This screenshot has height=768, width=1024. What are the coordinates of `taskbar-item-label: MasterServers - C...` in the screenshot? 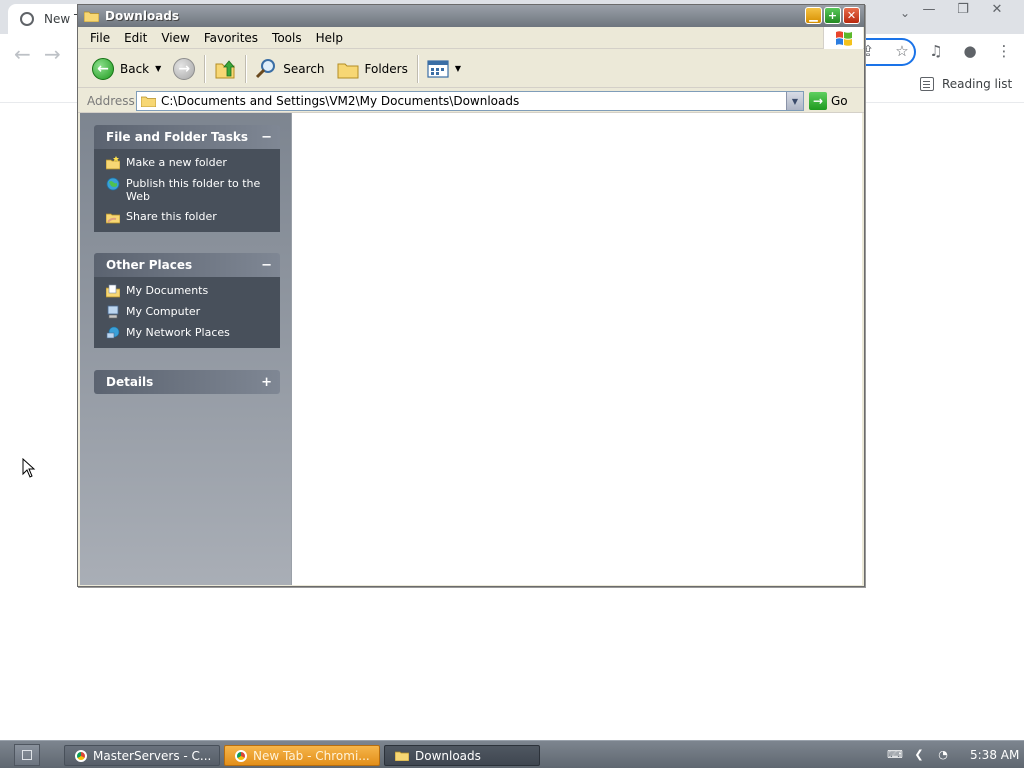 It's located at (152, 755).